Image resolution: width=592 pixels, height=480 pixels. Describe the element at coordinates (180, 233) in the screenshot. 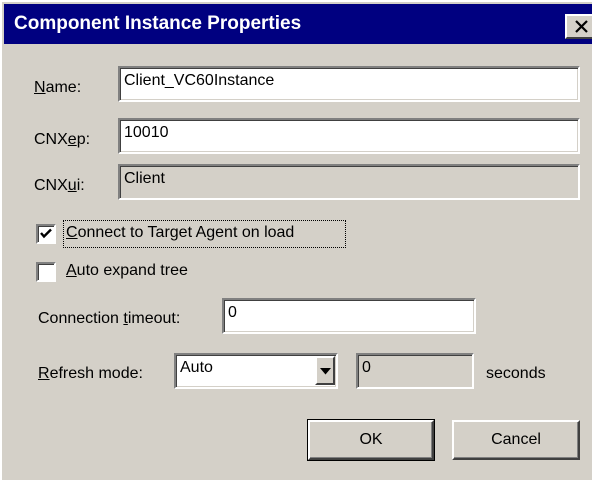

I see `connect-label: Connect to Target Agent on load` at that location.